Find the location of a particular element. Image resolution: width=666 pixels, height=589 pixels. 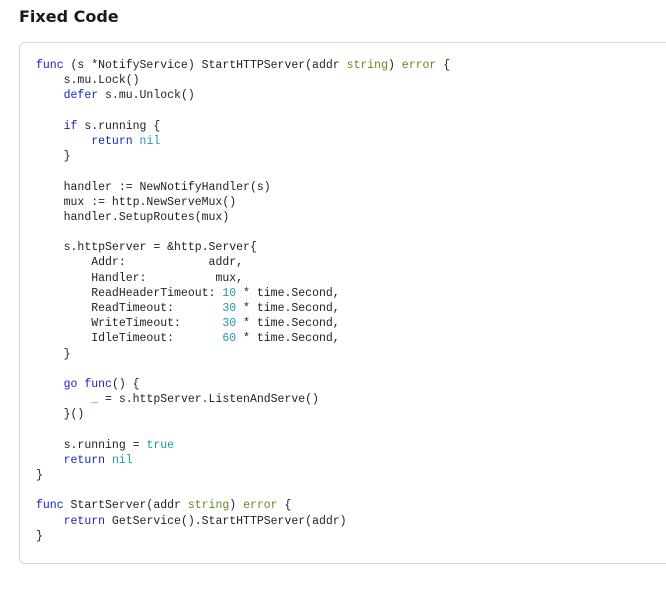

code-text: (s *NotifyService) StartHTTPServer(addr is located at coordinates (205, 65).